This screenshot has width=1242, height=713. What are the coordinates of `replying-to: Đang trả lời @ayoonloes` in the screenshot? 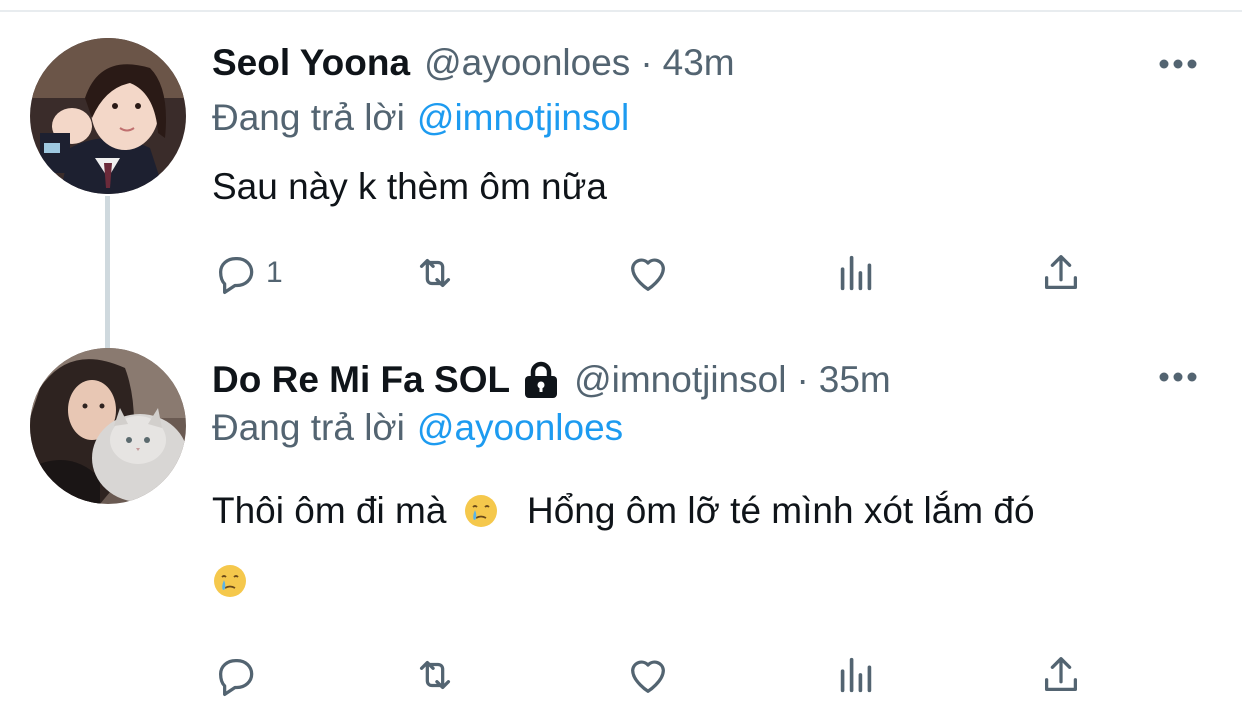 It's located at (417, 428).